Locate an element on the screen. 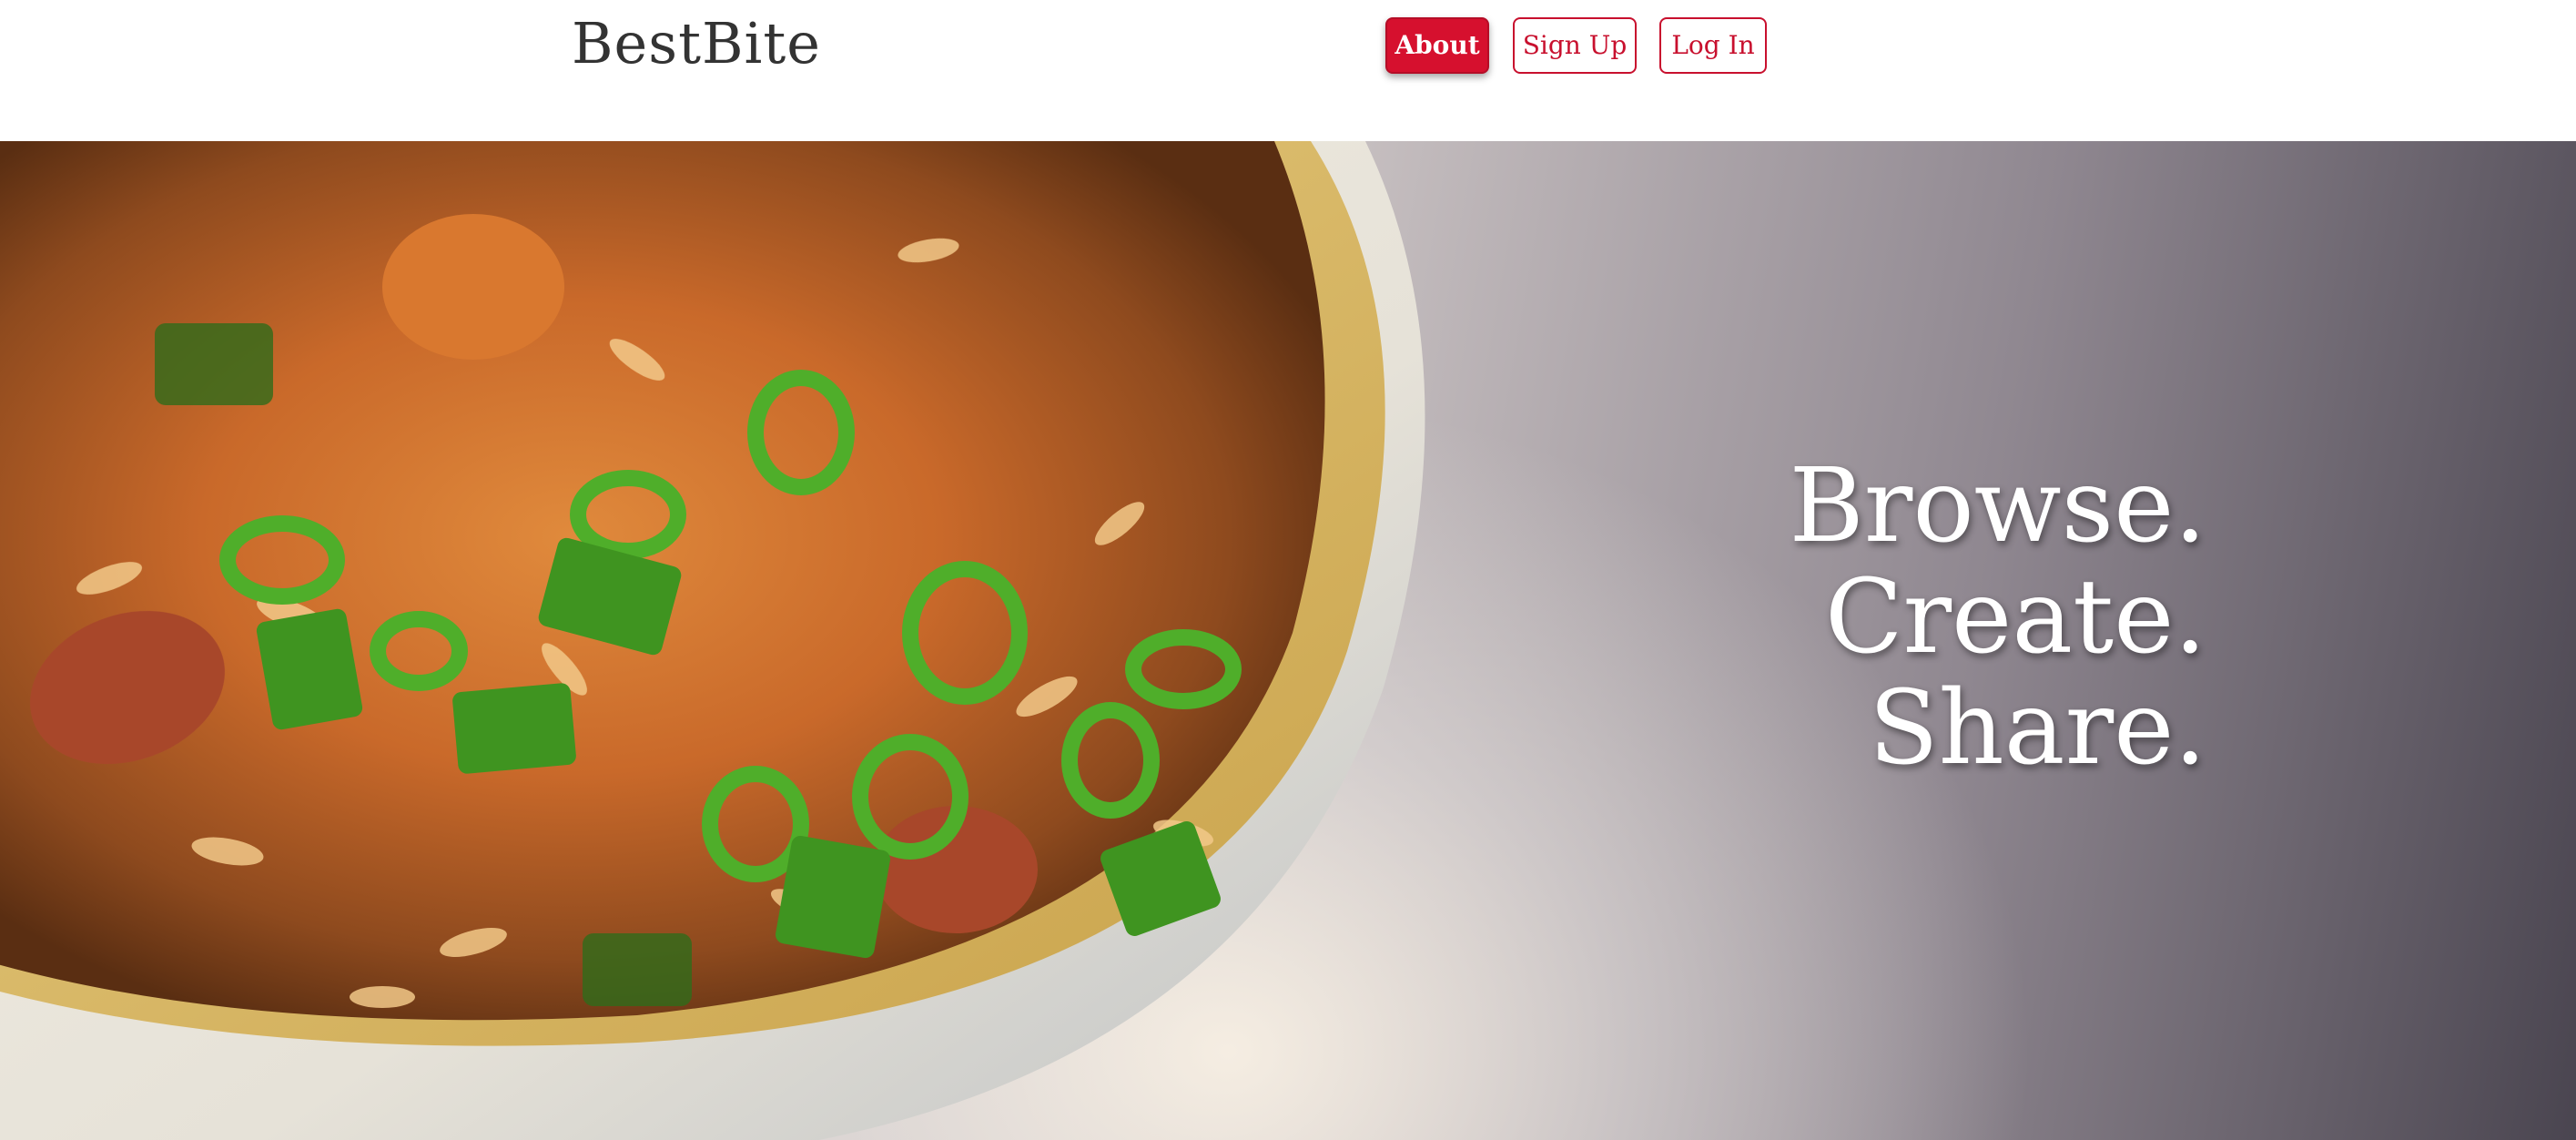  hero-tagline: Browse. Create. Share. is located at coordinates (1999, 617).